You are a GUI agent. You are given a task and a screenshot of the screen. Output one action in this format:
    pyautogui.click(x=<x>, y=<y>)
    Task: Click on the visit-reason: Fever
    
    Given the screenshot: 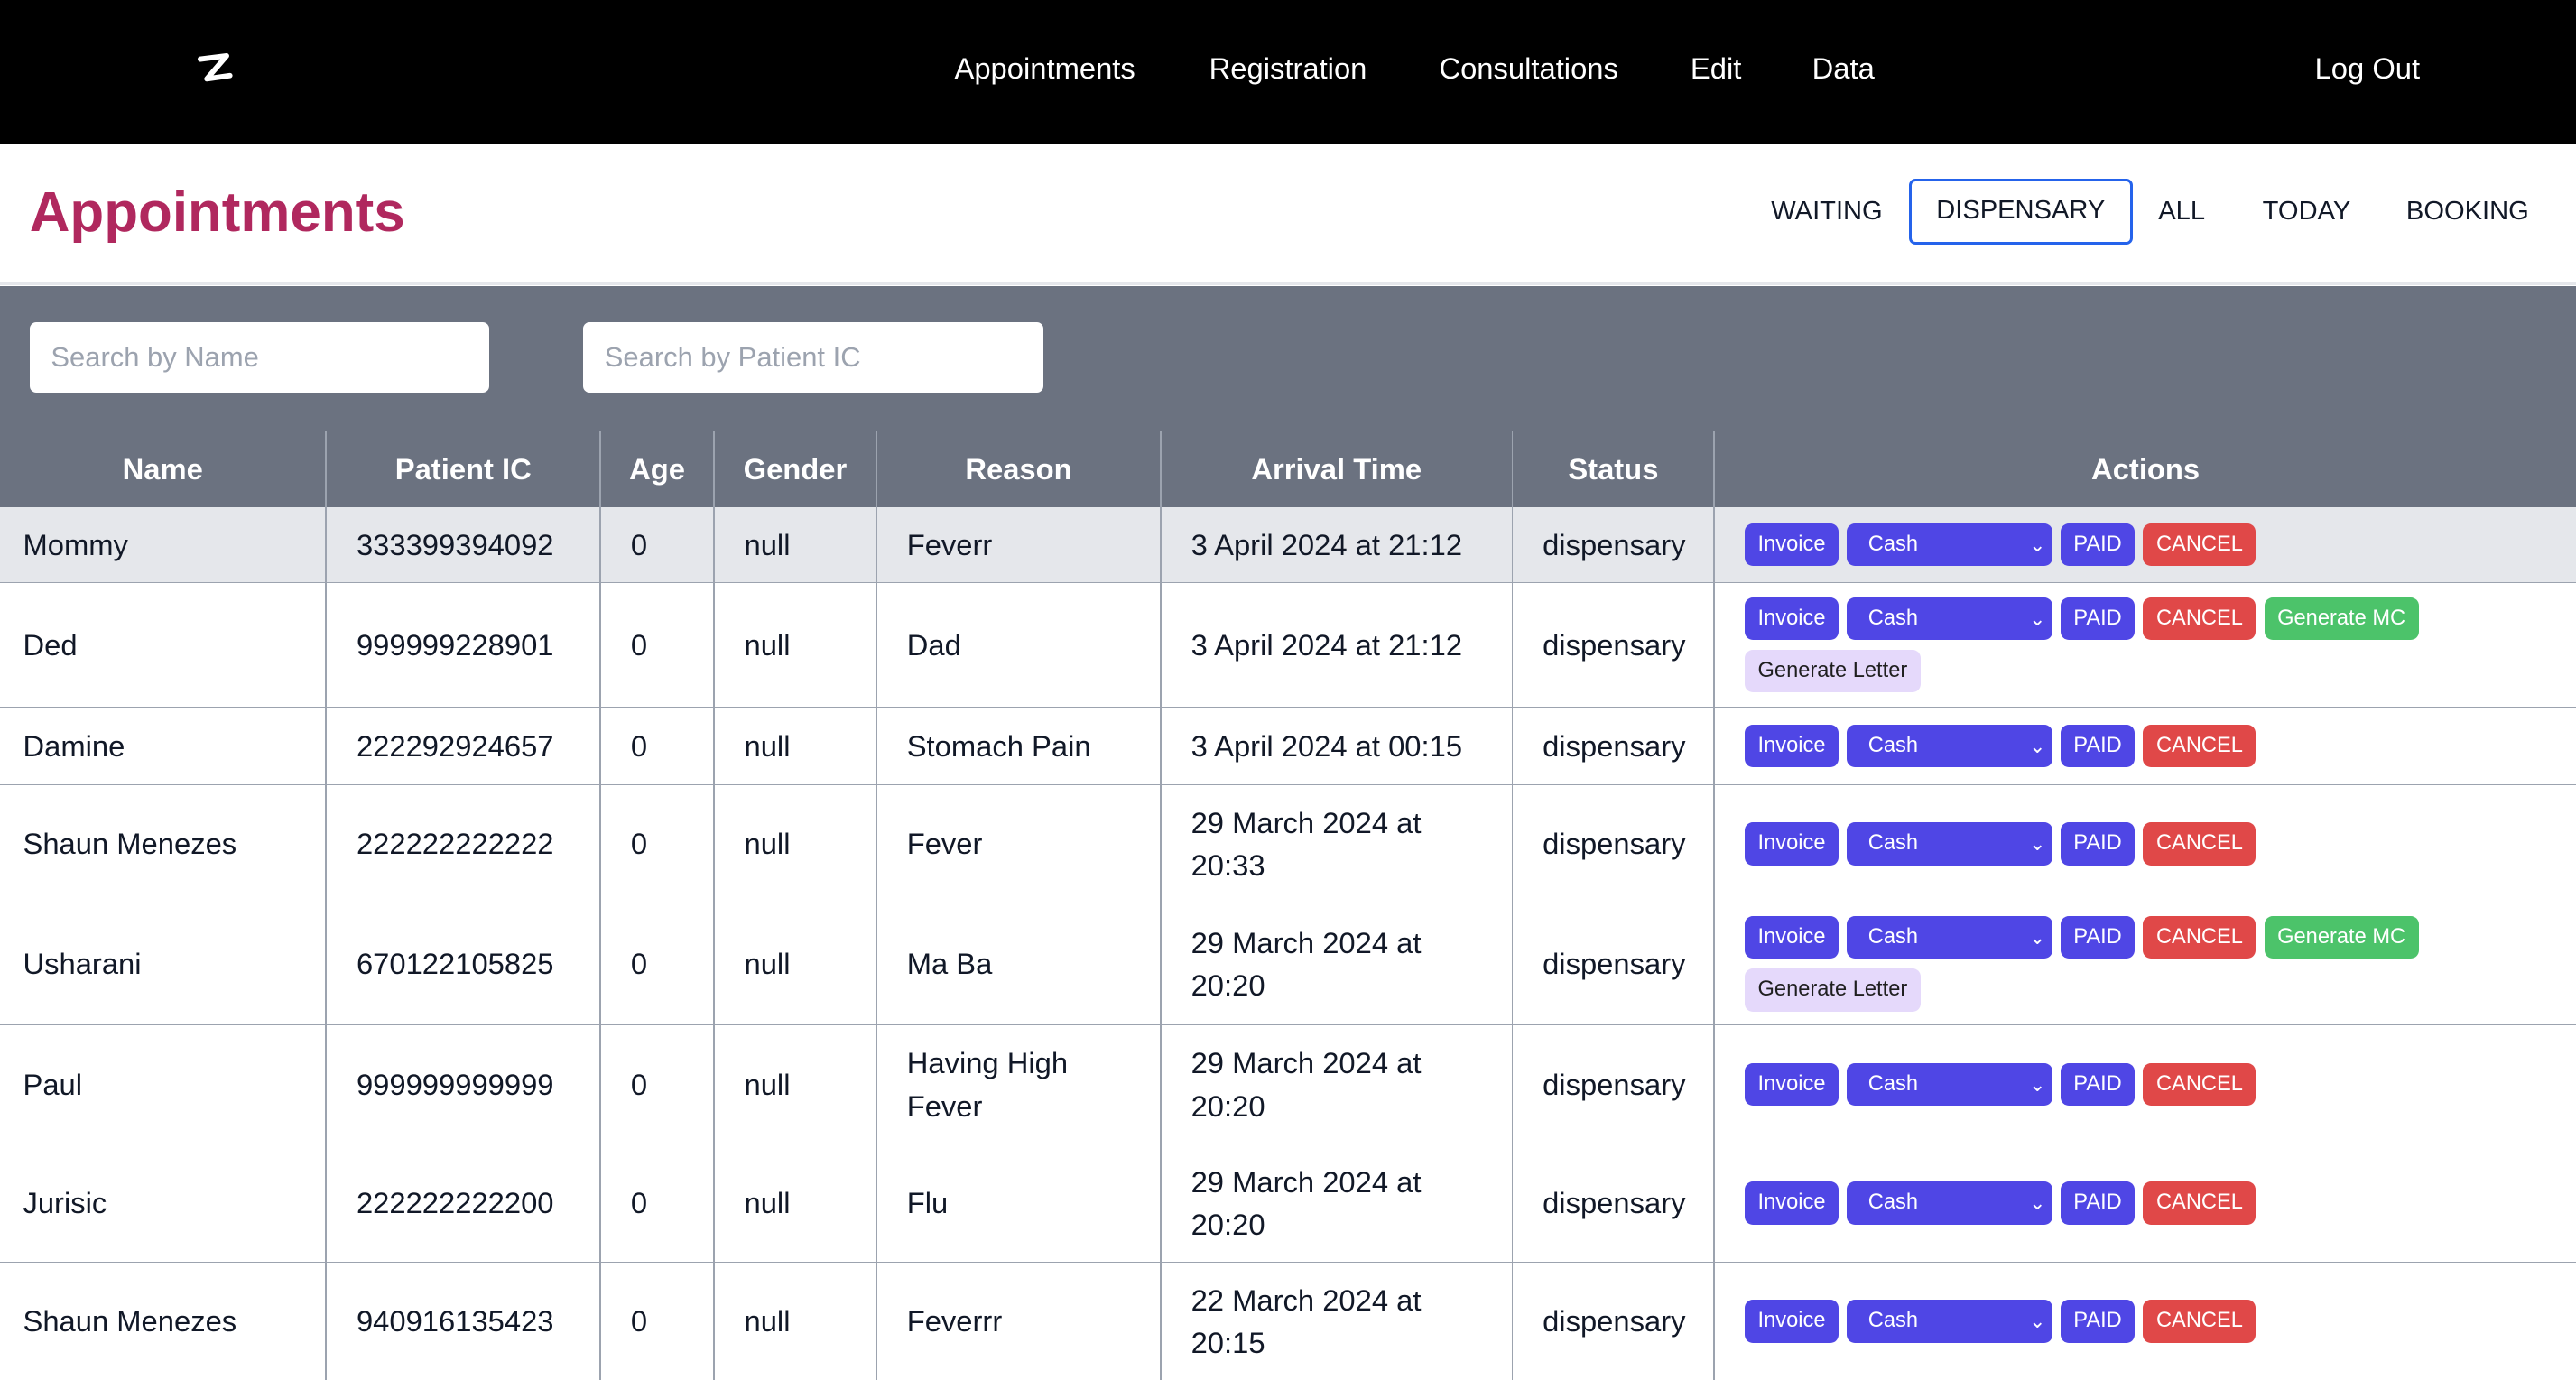 What is the action you would take?
    pyautogui.click(x=944, y=844)
    